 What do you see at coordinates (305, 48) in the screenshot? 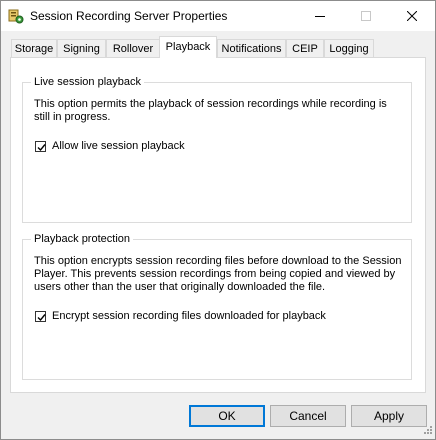
I see `tab-ceip: CEIP` at bounding box center [305, 48].